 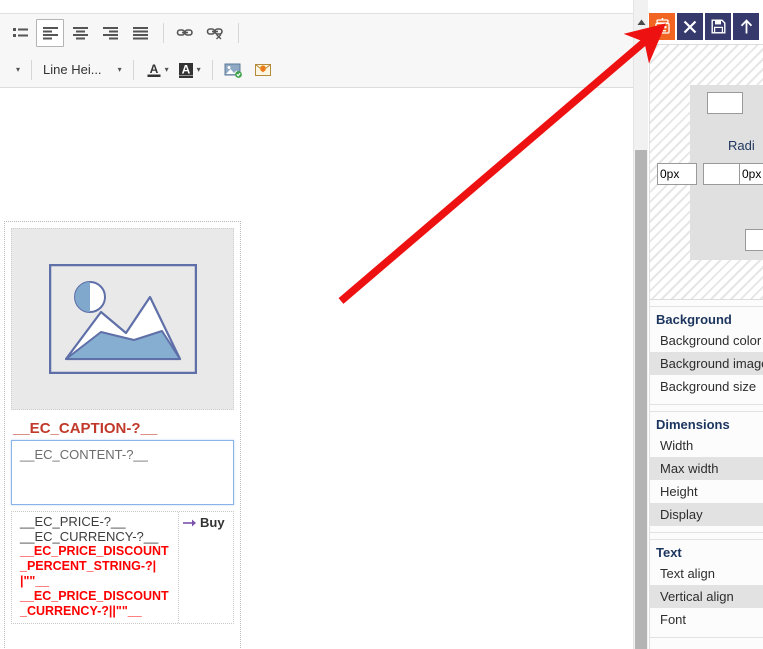 What do you see at coordinates (754, 240) in the screenshot?
I see `margin-bottom-input` at bounding box center [754, 240].